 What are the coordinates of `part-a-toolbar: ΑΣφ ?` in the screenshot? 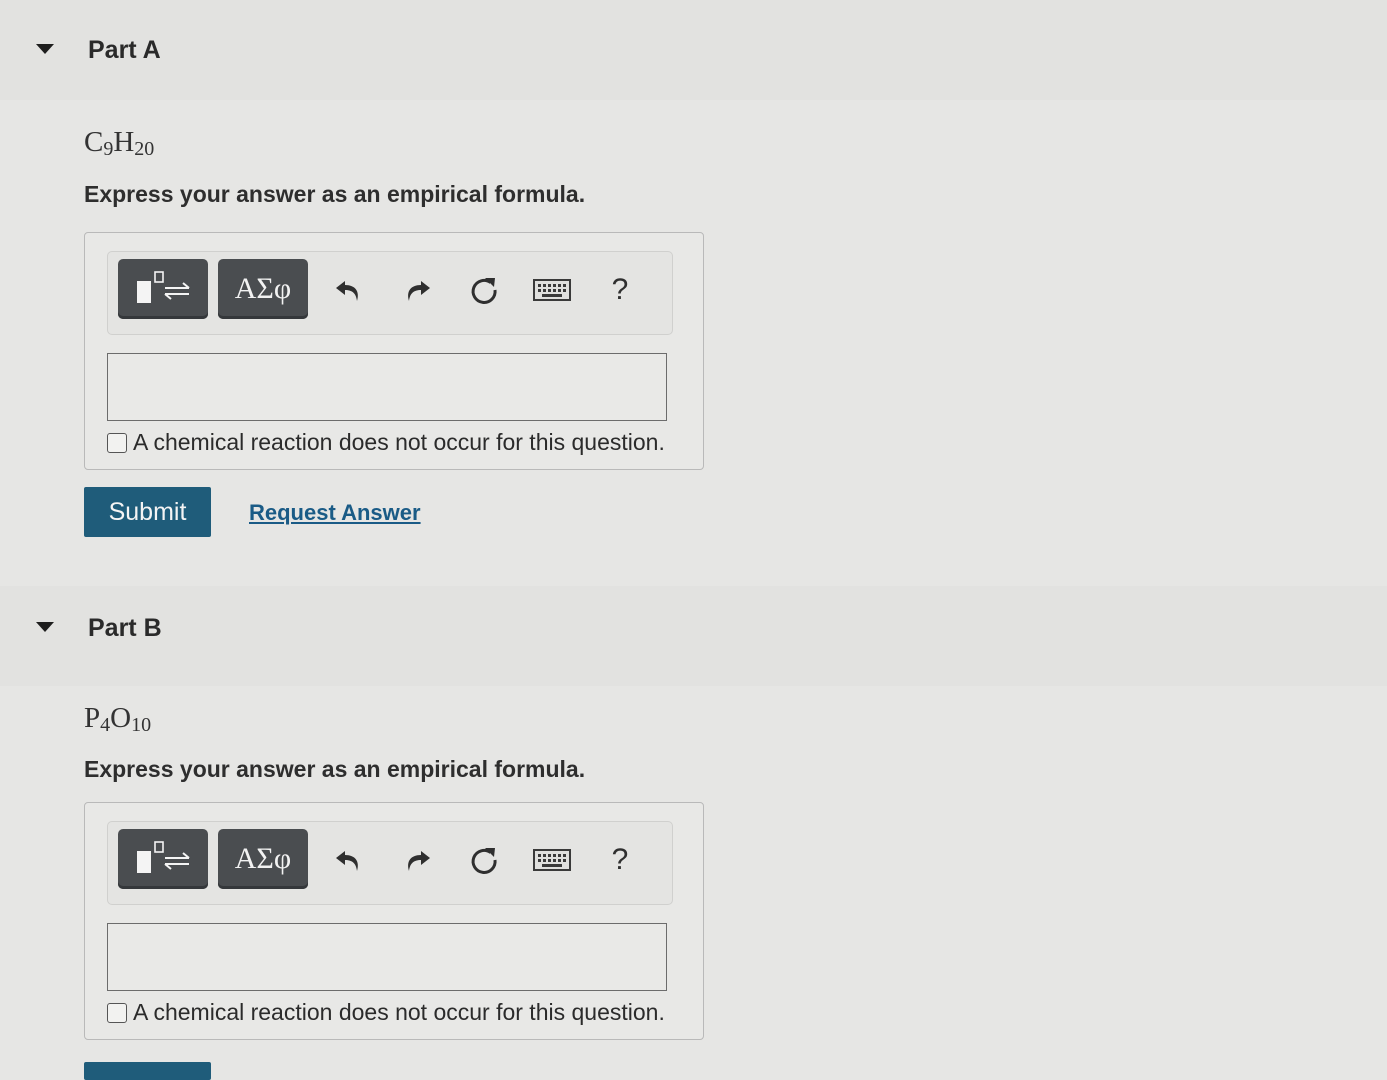 It's located at (390, 293).